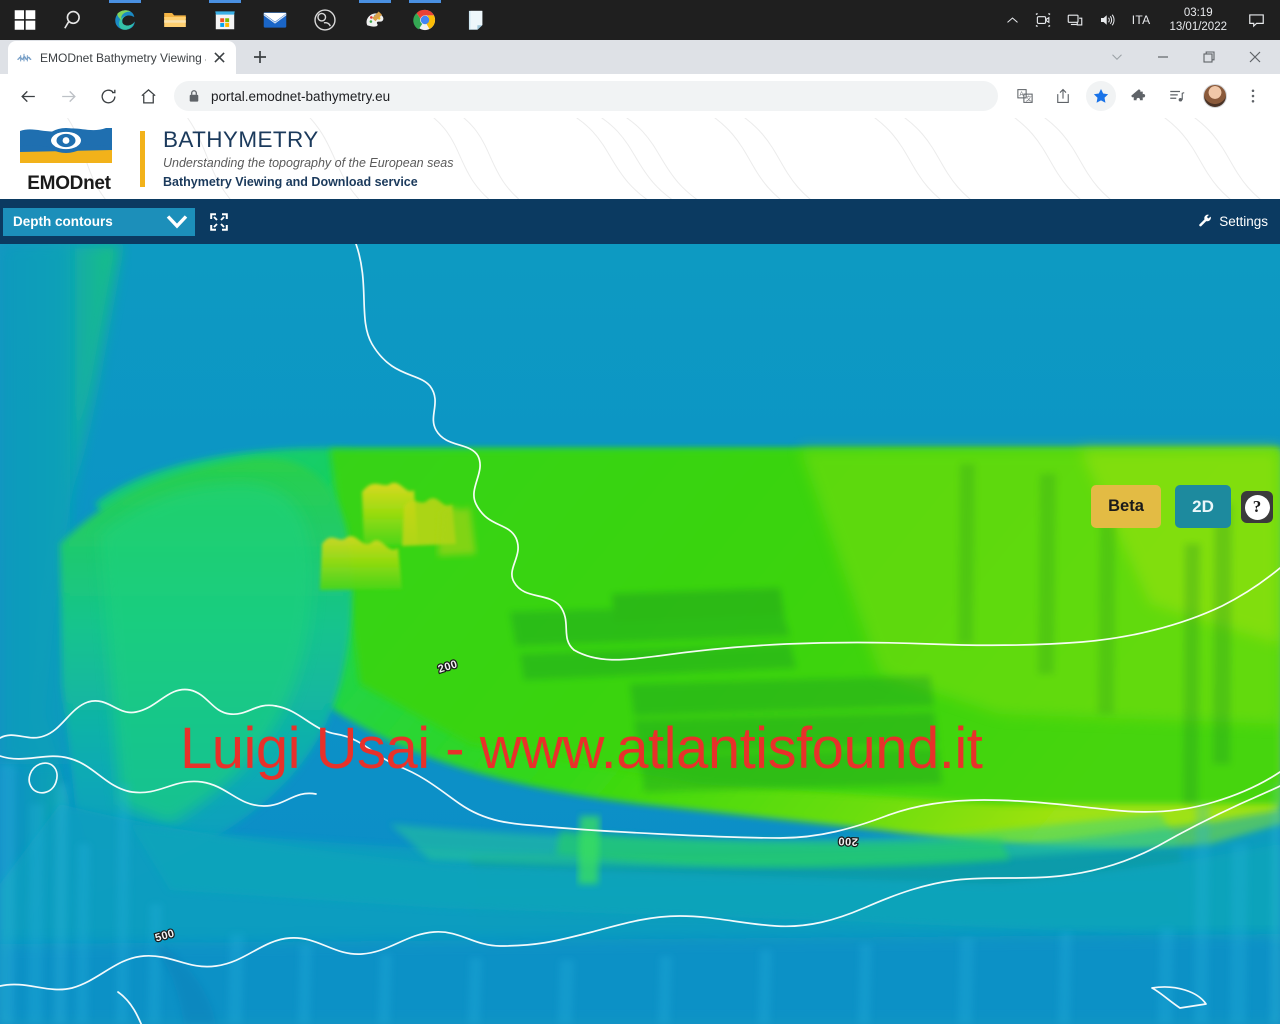  I want to click on browser-toolbar: portal.emodnet-bathymetry.eu A 文, so click(640, 96).